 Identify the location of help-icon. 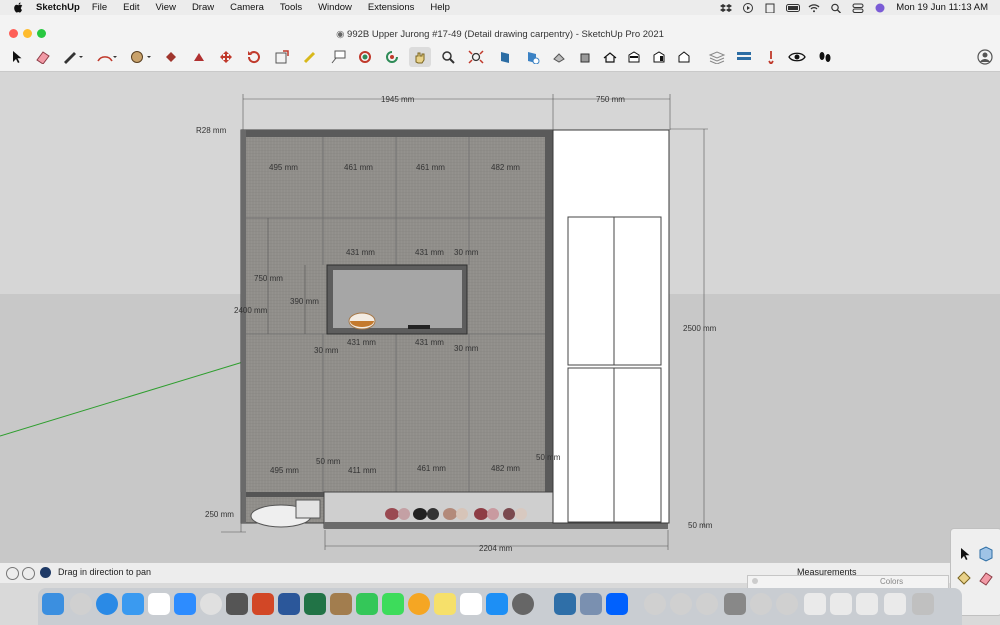
(12, 573).